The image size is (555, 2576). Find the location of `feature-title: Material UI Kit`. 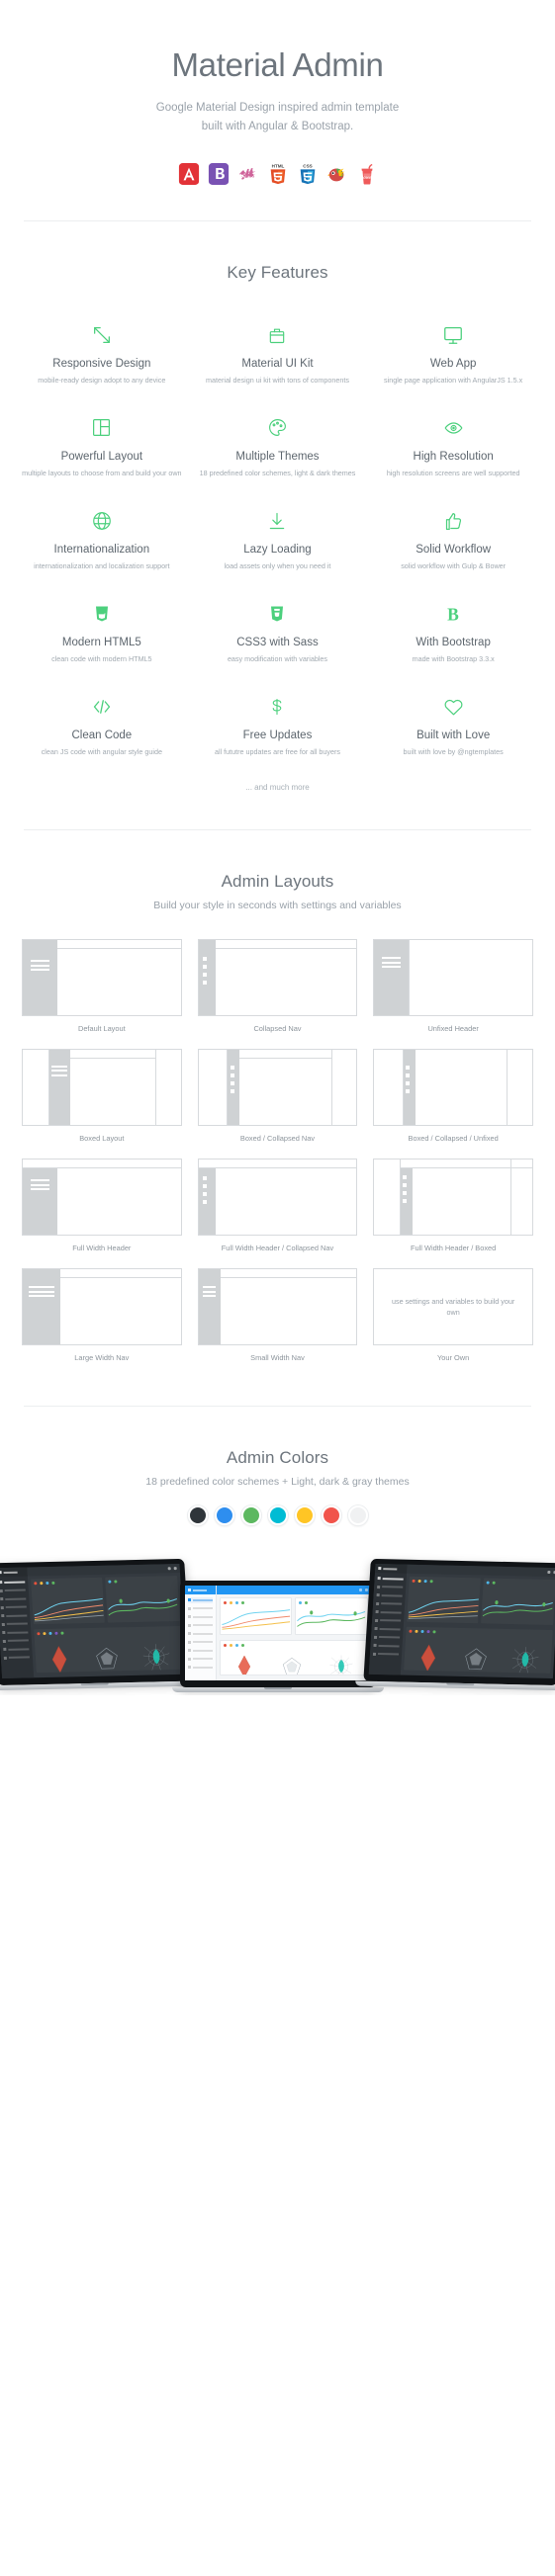

feature-title: Material UI Kit is located at coordinates (277, 363).